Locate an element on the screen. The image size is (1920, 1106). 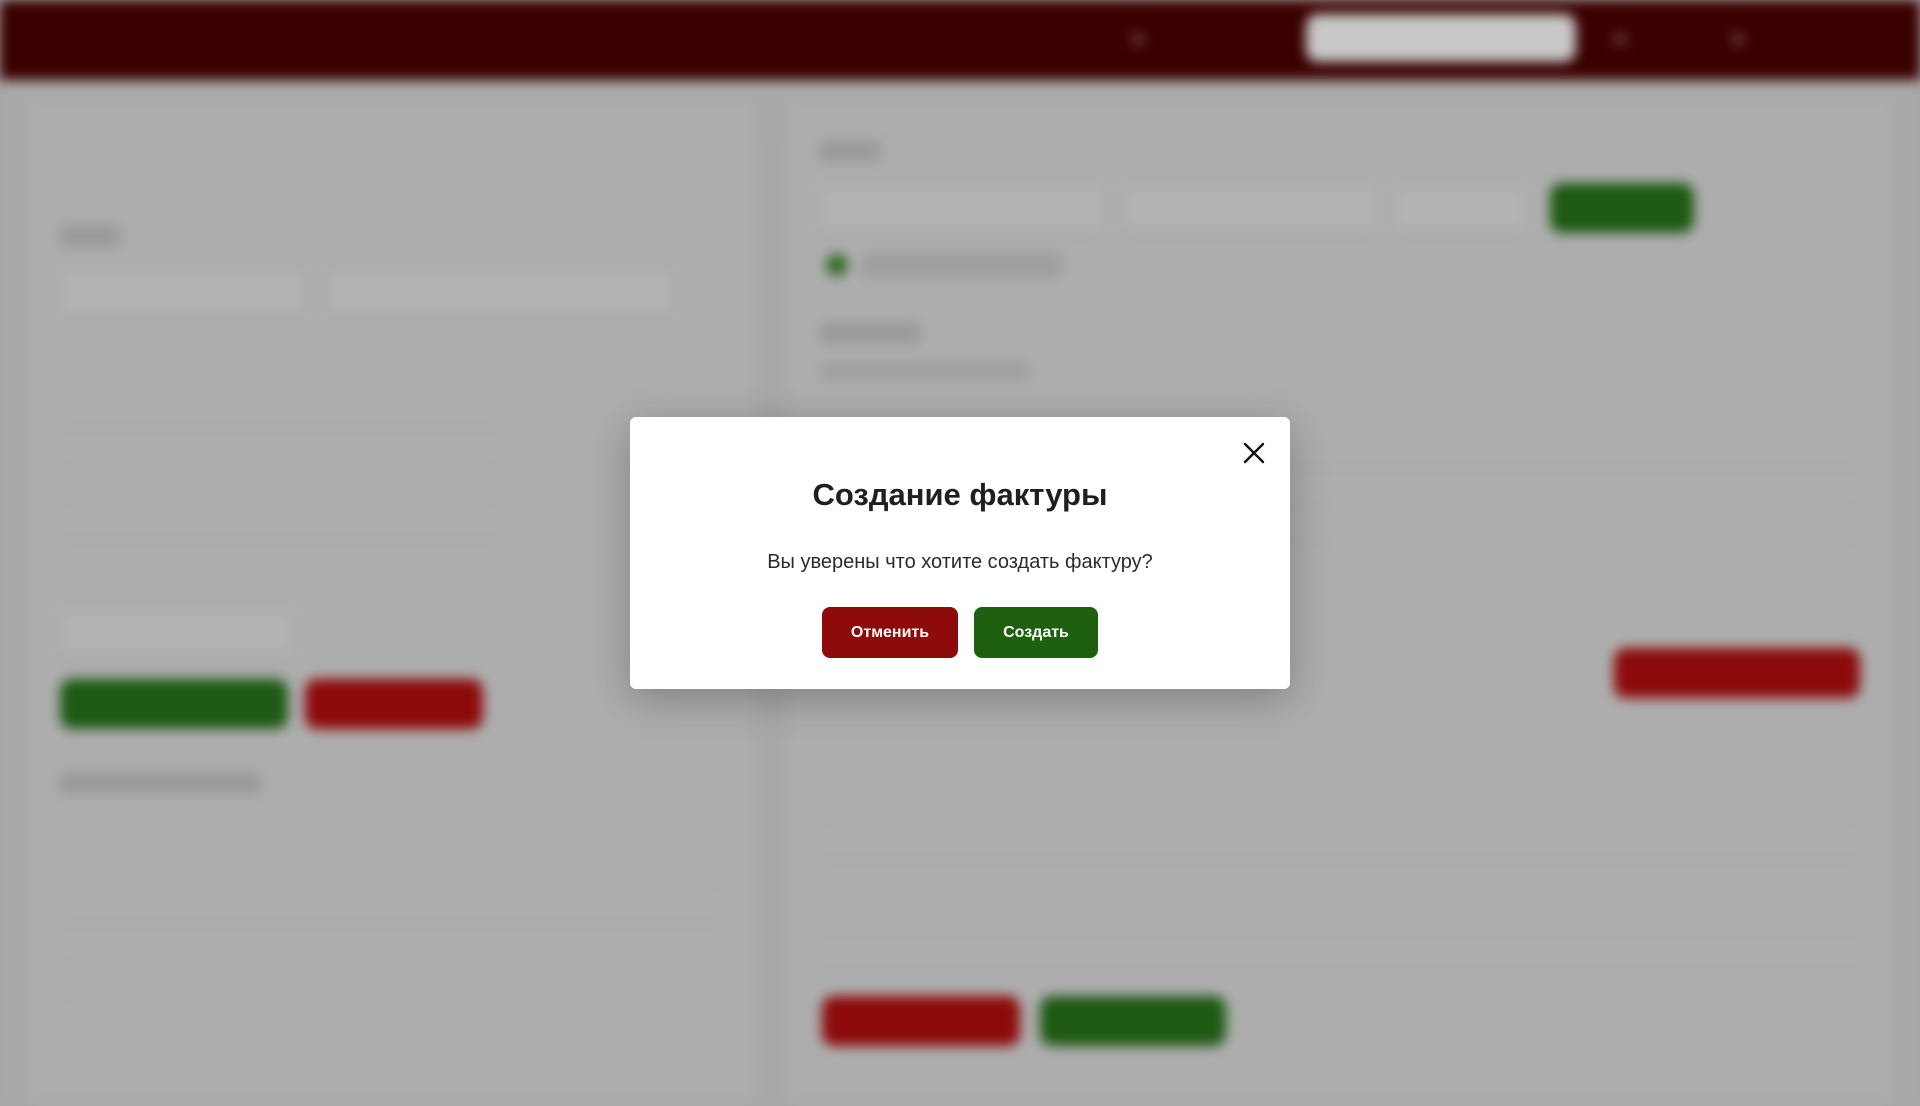
modal-title: Создание фактуры is located at coordinates (960, 494).